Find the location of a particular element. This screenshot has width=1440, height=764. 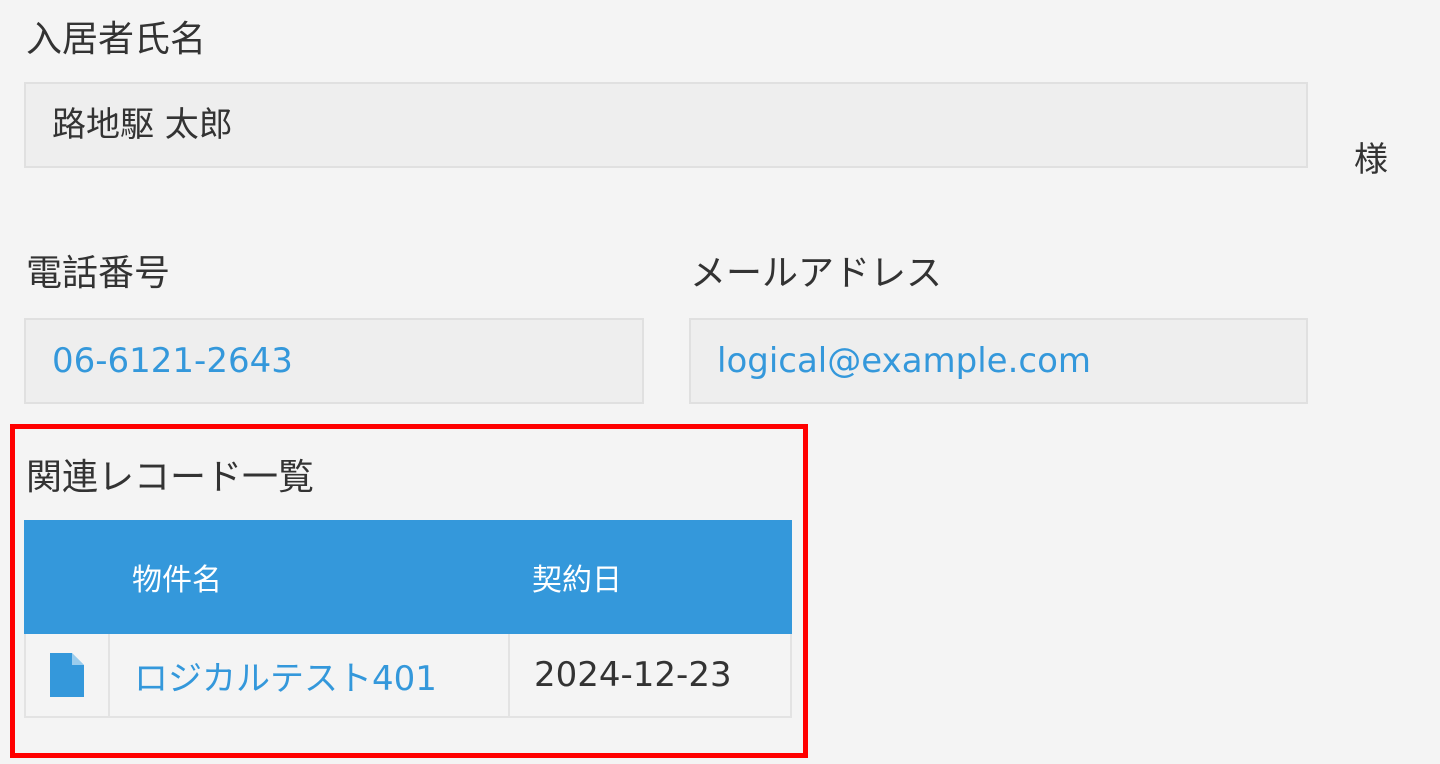

email-field: logical@example.com is located at coordinates (998, 361).